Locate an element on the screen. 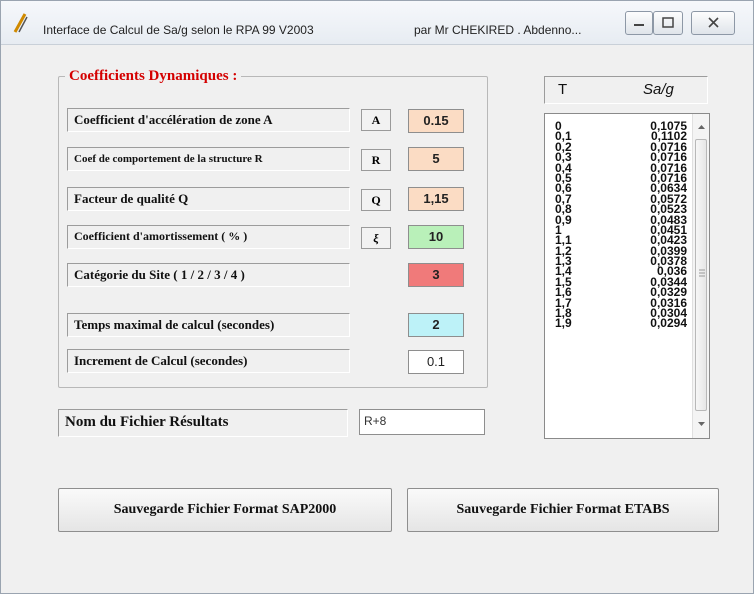 This screenshot has width=754, height=594. close-button is located at coordinates (713, 23).